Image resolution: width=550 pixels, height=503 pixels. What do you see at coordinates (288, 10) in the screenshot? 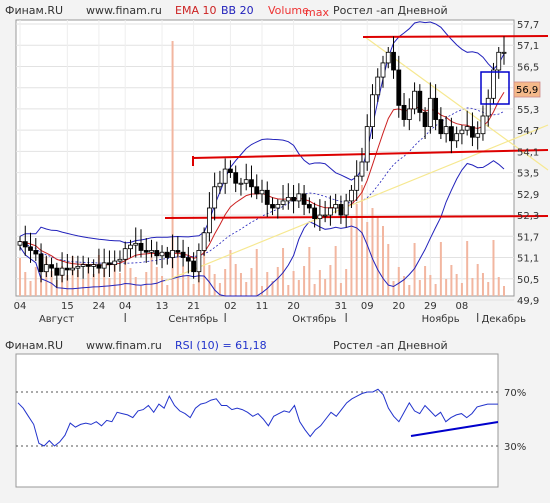
I see `volume-legend-label: Volume` at bounding box center [288, 10].